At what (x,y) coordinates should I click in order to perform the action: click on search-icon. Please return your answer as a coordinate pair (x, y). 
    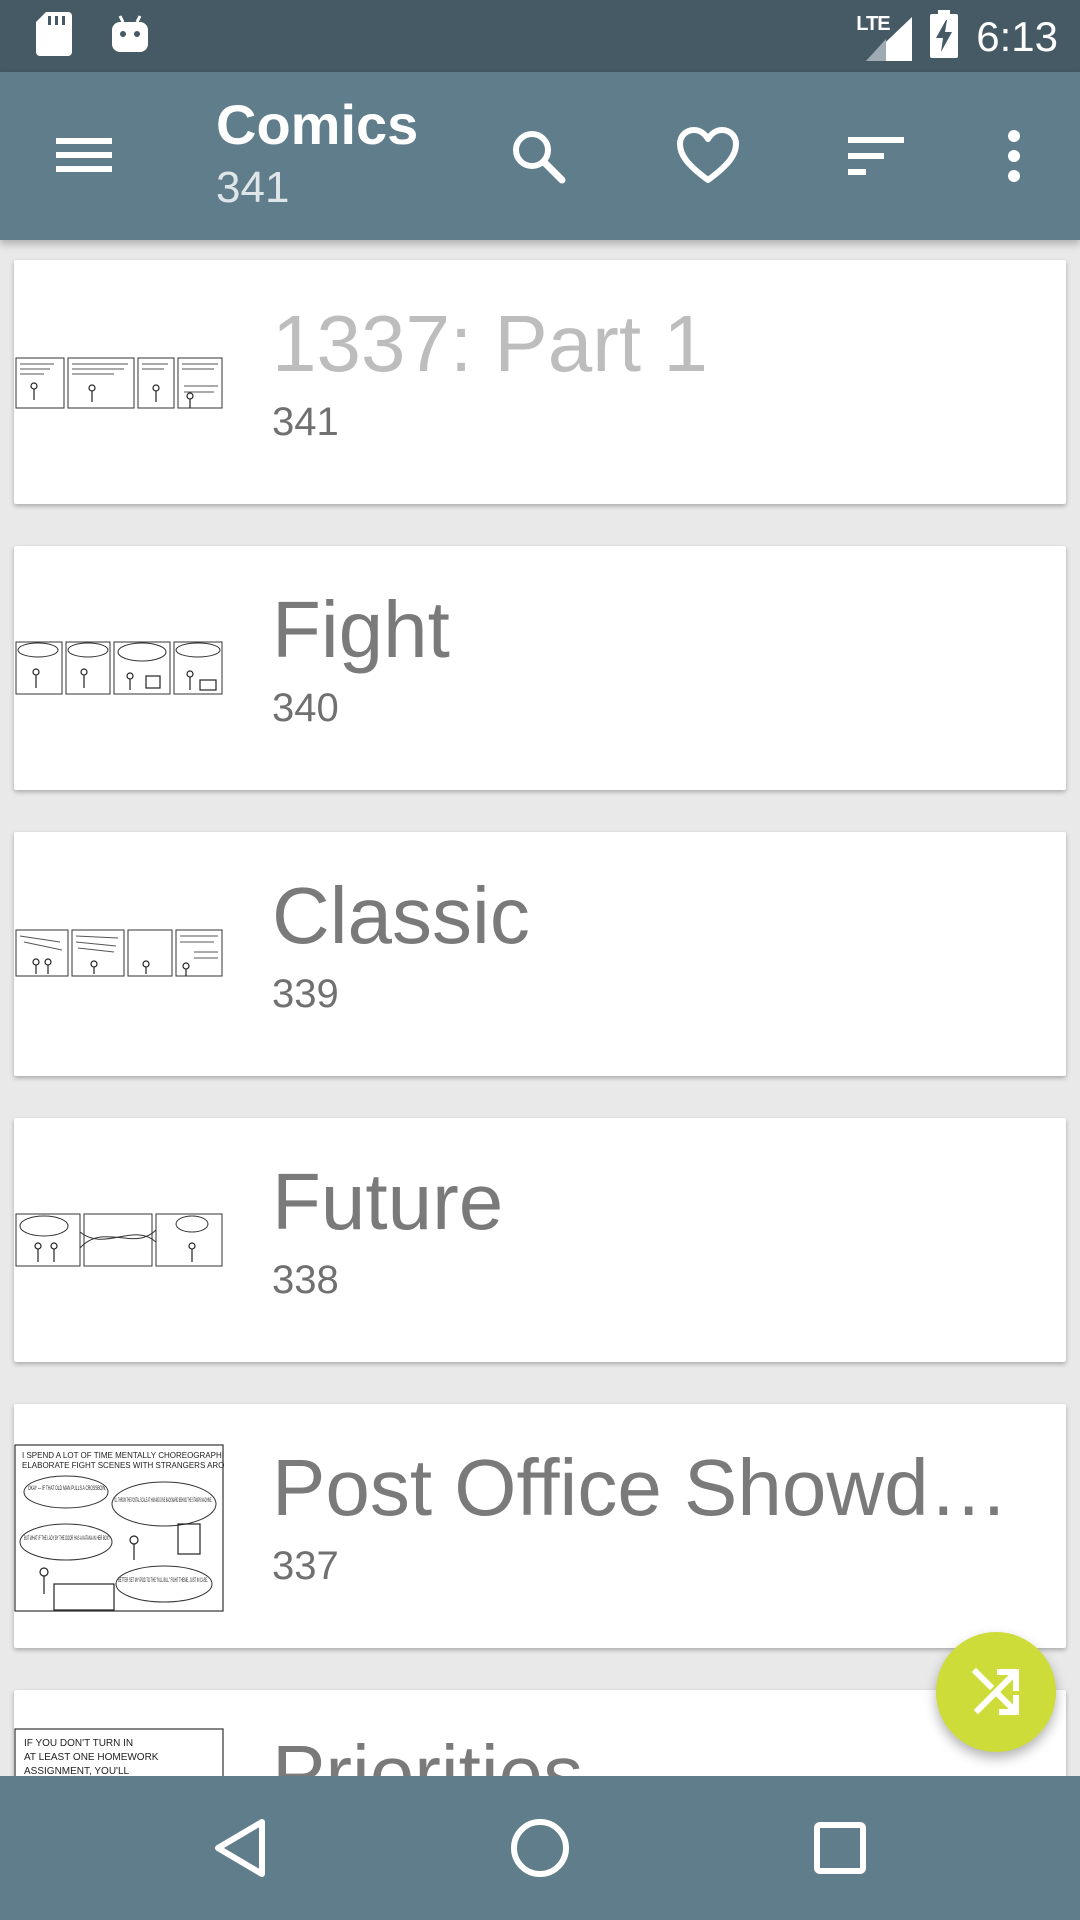
    Looking at the image, I should click on (539, 157).